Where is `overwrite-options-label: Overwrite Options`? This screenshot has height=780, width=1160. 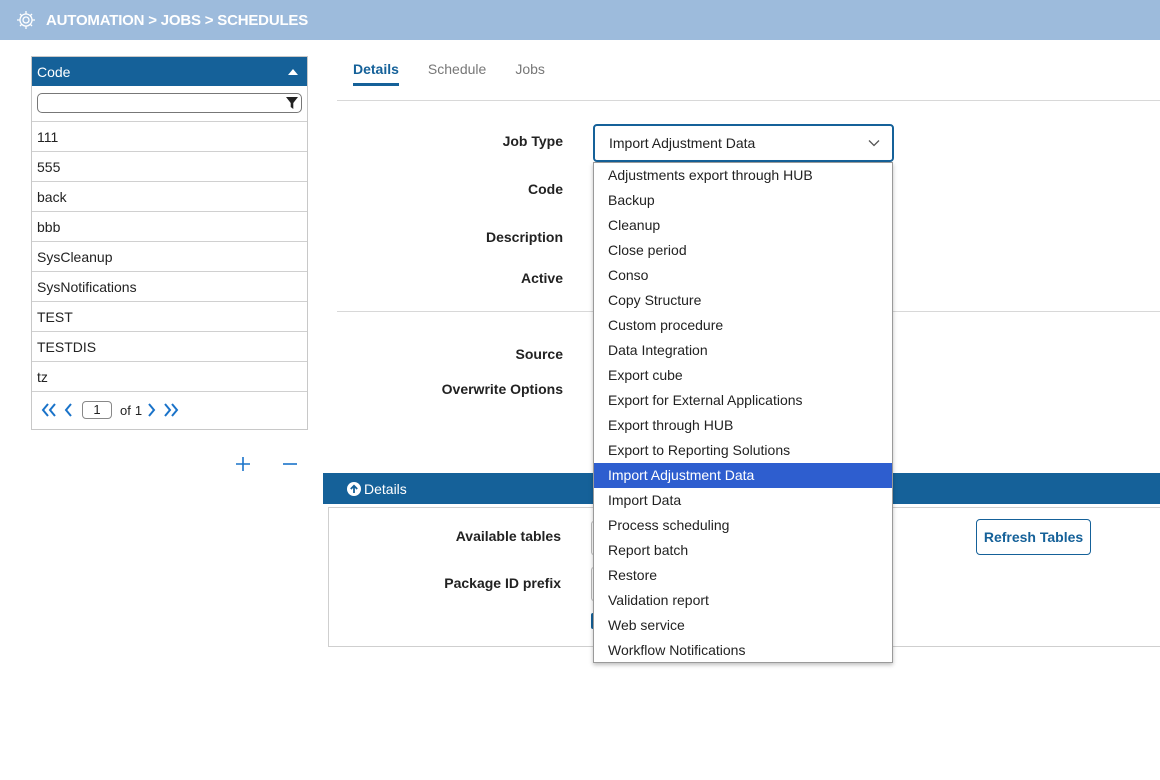 overwrite-options-label: Overwrite Options is located at coordinates (502, 389).